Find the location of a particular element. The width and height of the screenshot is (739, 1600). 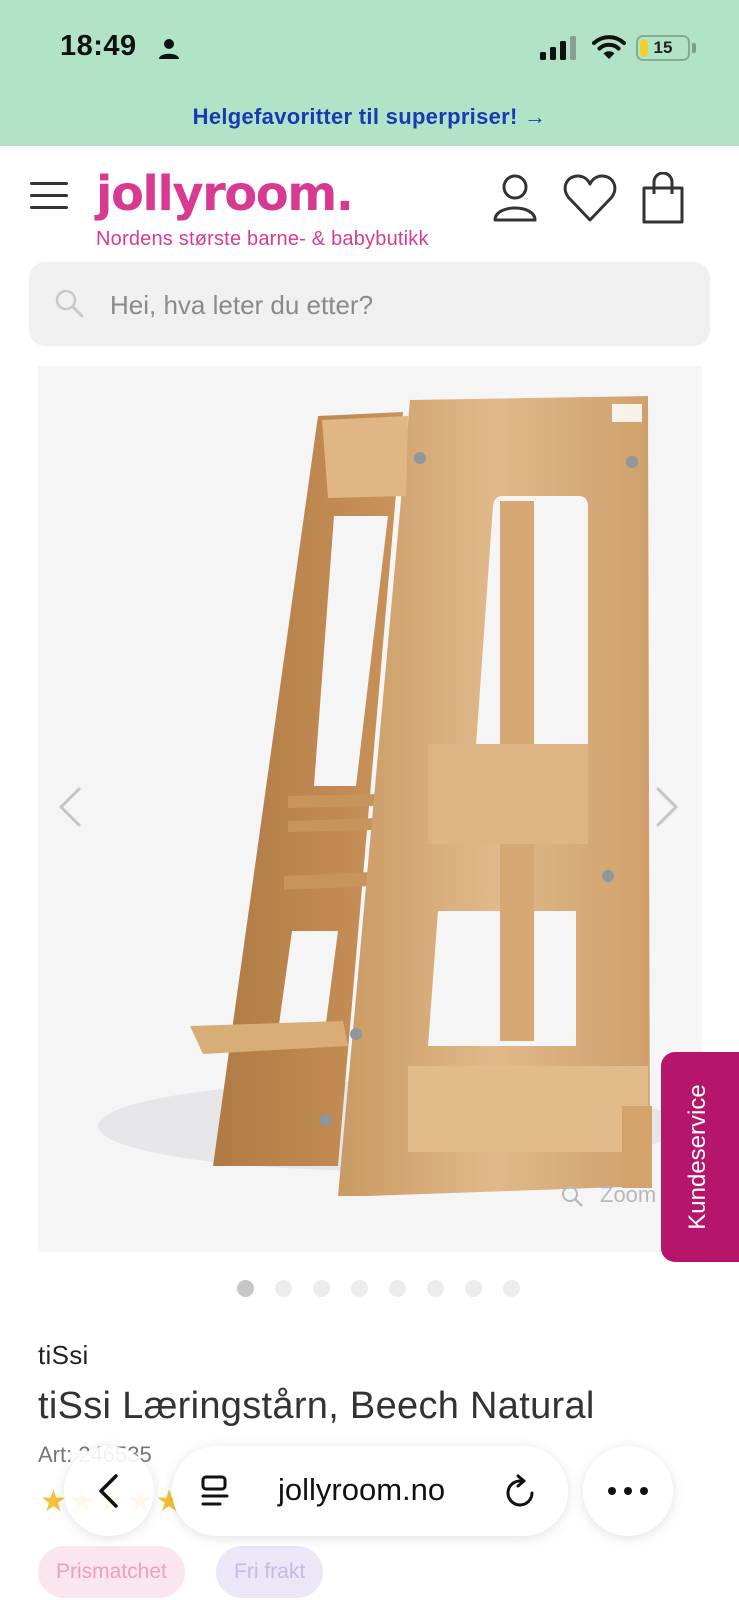

product-title: tiSsi Læringstårn, Beech Natural is located at coordinates (316, 1406).